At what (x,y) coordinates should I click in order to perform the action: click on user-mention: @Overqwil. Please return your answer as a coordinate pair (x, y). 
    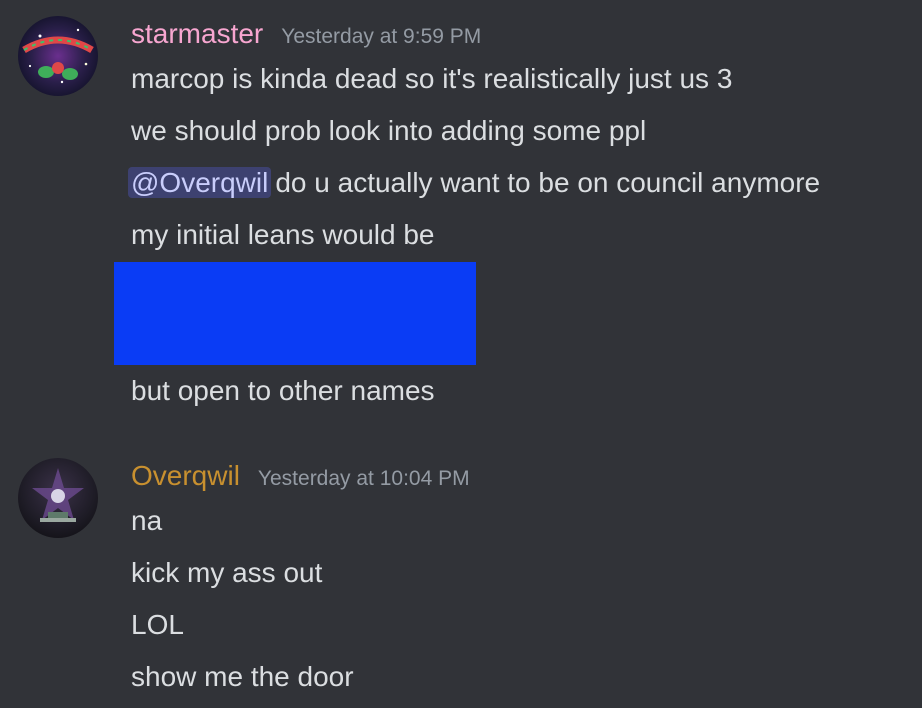
    Looking at the image, I should click on (200, 182).